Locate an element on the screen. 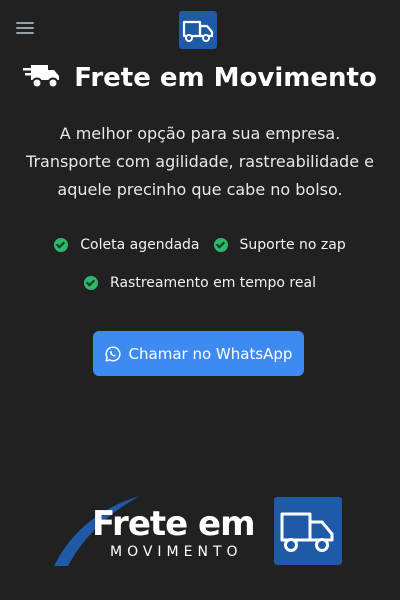 The height and width of the screenshot is (600, 400). feature-item: Suporte no zap is located at coordinates (279, 245).